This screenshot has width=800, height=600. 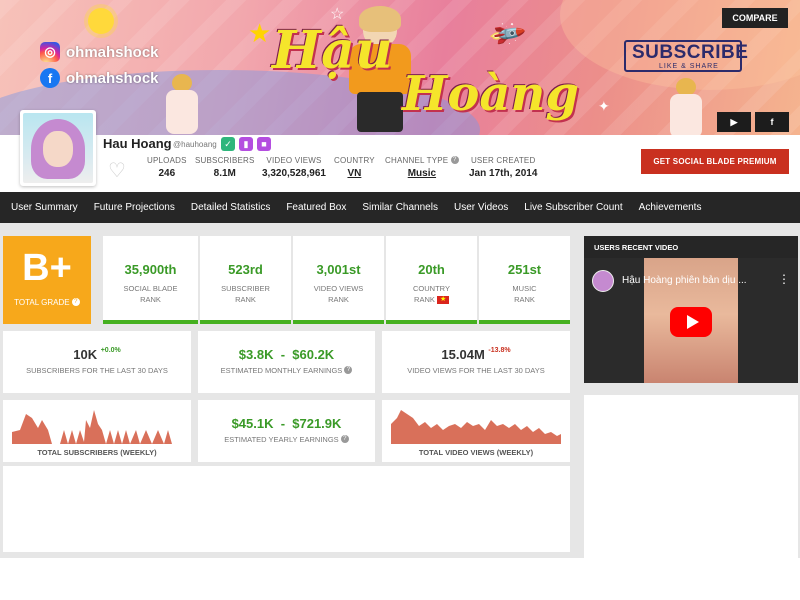 I want to click on stat-user-created: USER CREATED Jan 17th, 2014, so click(x=503, y=167).